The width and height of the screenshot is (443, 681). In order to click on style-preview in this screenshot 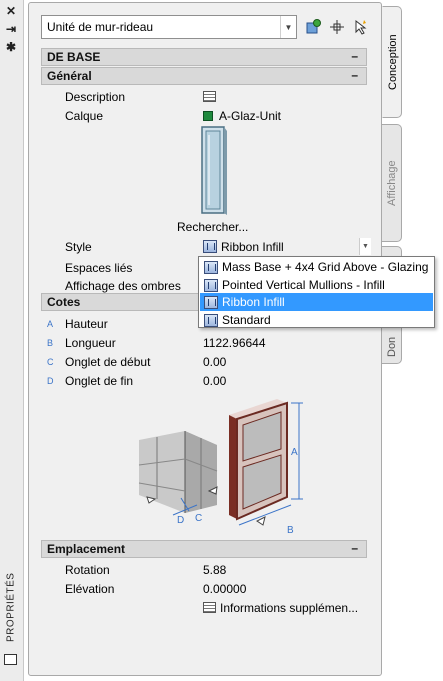, I will do `click(214, 171)`.